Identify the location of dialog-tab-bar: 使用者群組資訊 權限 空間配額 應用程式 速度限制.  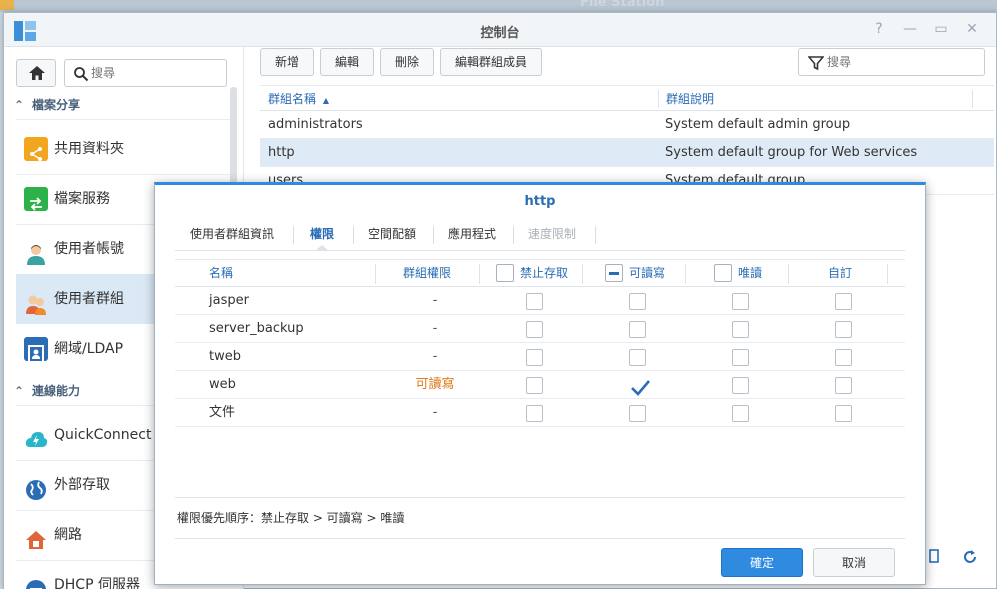
(540, 235).